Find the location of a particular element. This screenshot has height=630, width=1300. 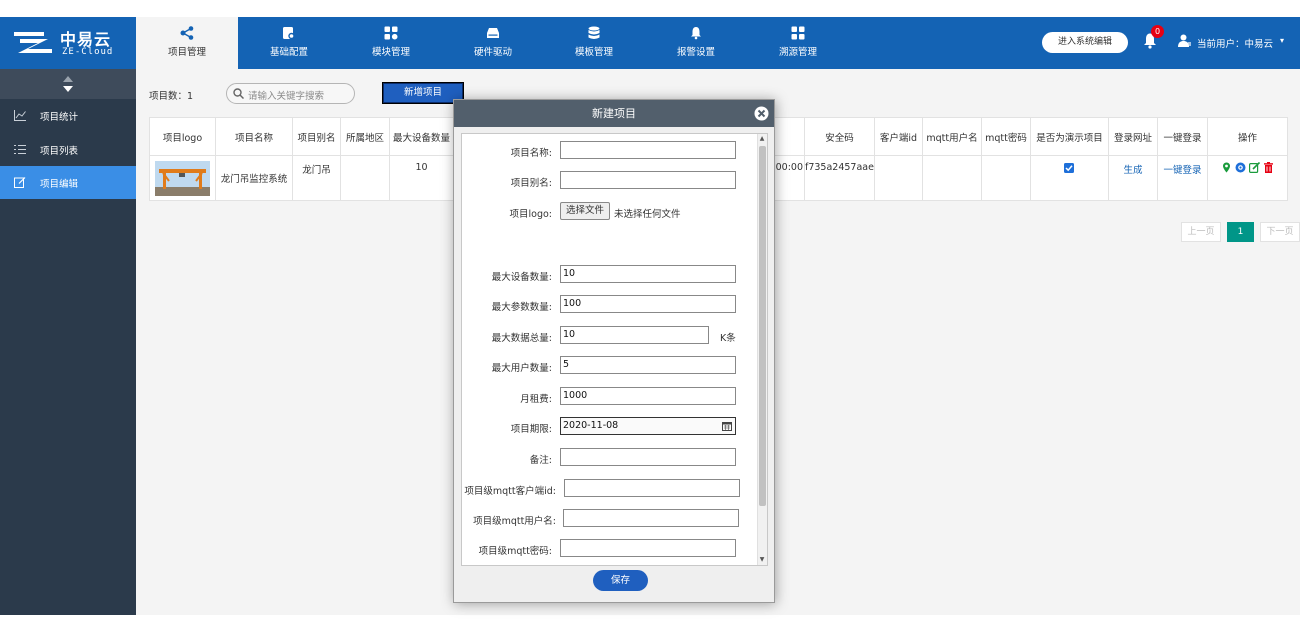

sidebar-item-project-edit: 项目编辑 is located at coordinates (68, 182).